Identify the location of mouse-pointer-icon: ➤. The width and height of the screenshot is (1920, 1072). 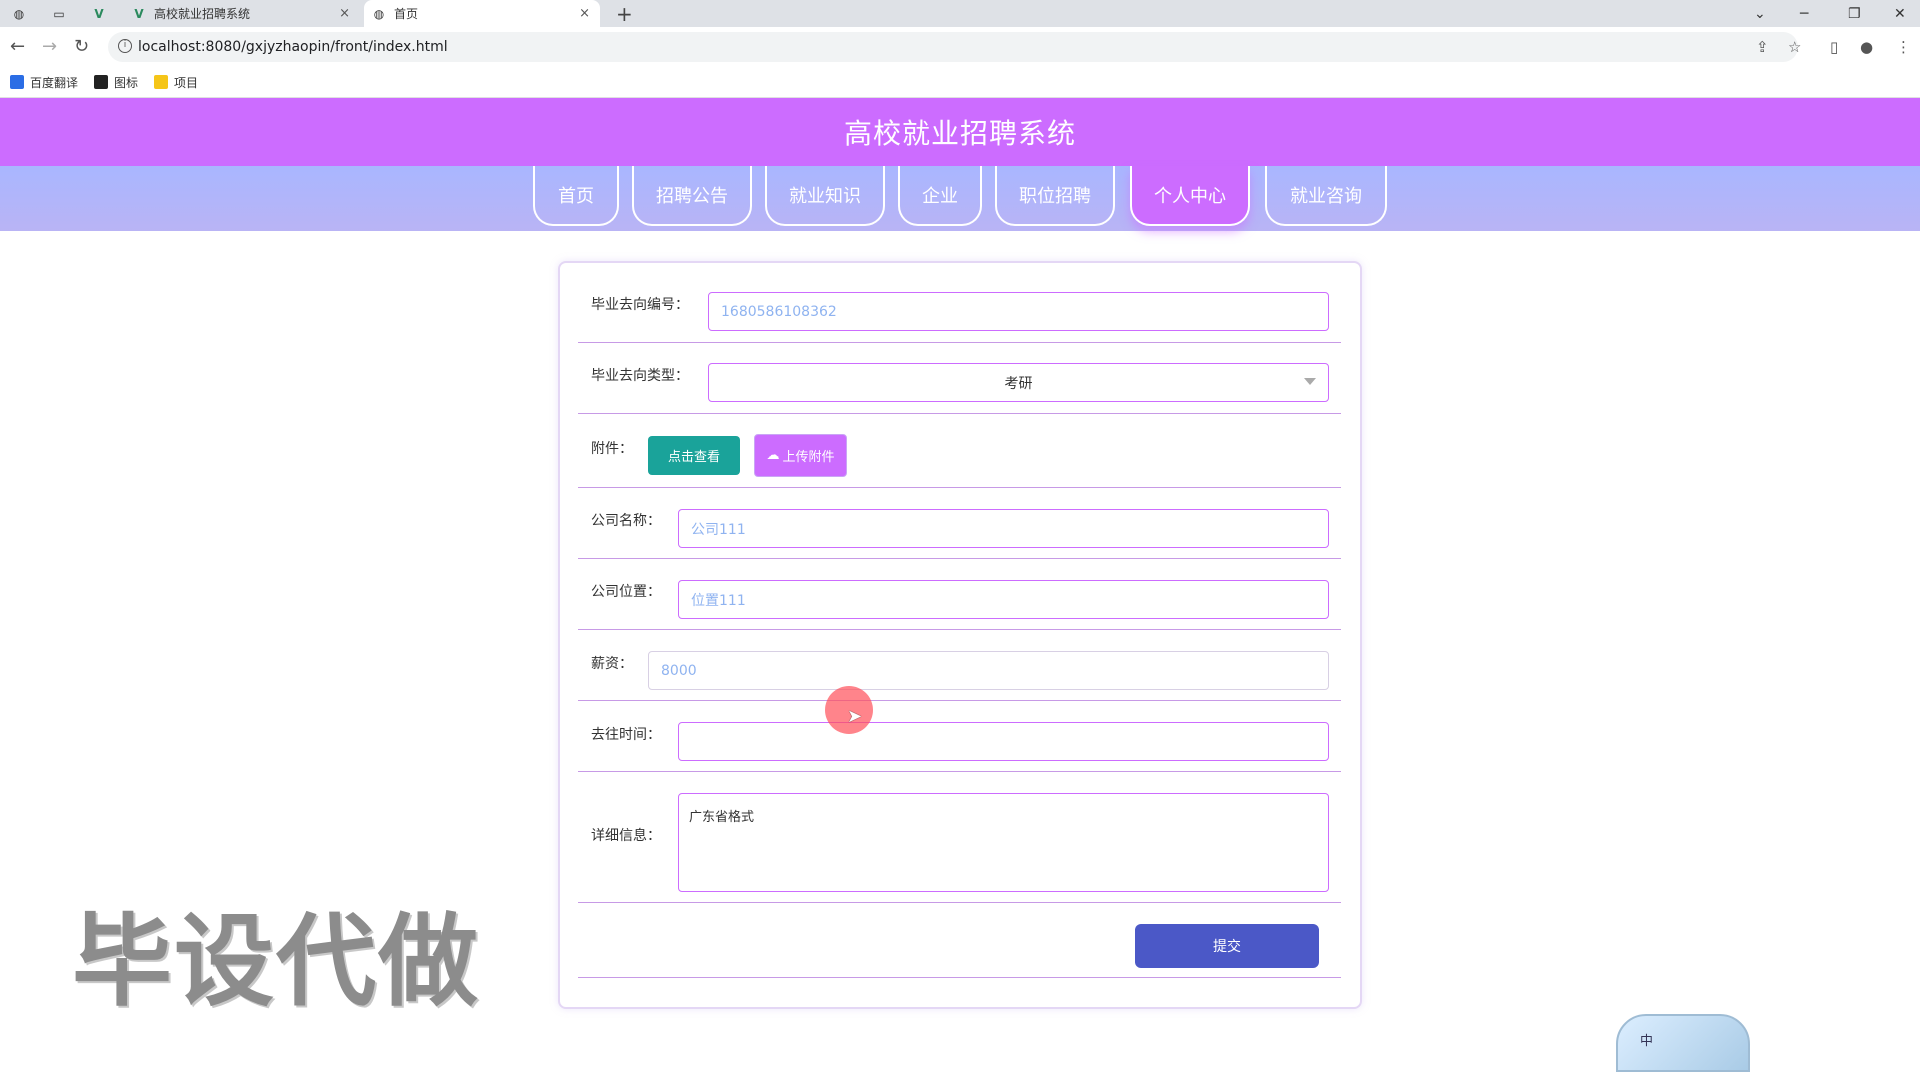
(855, 716).